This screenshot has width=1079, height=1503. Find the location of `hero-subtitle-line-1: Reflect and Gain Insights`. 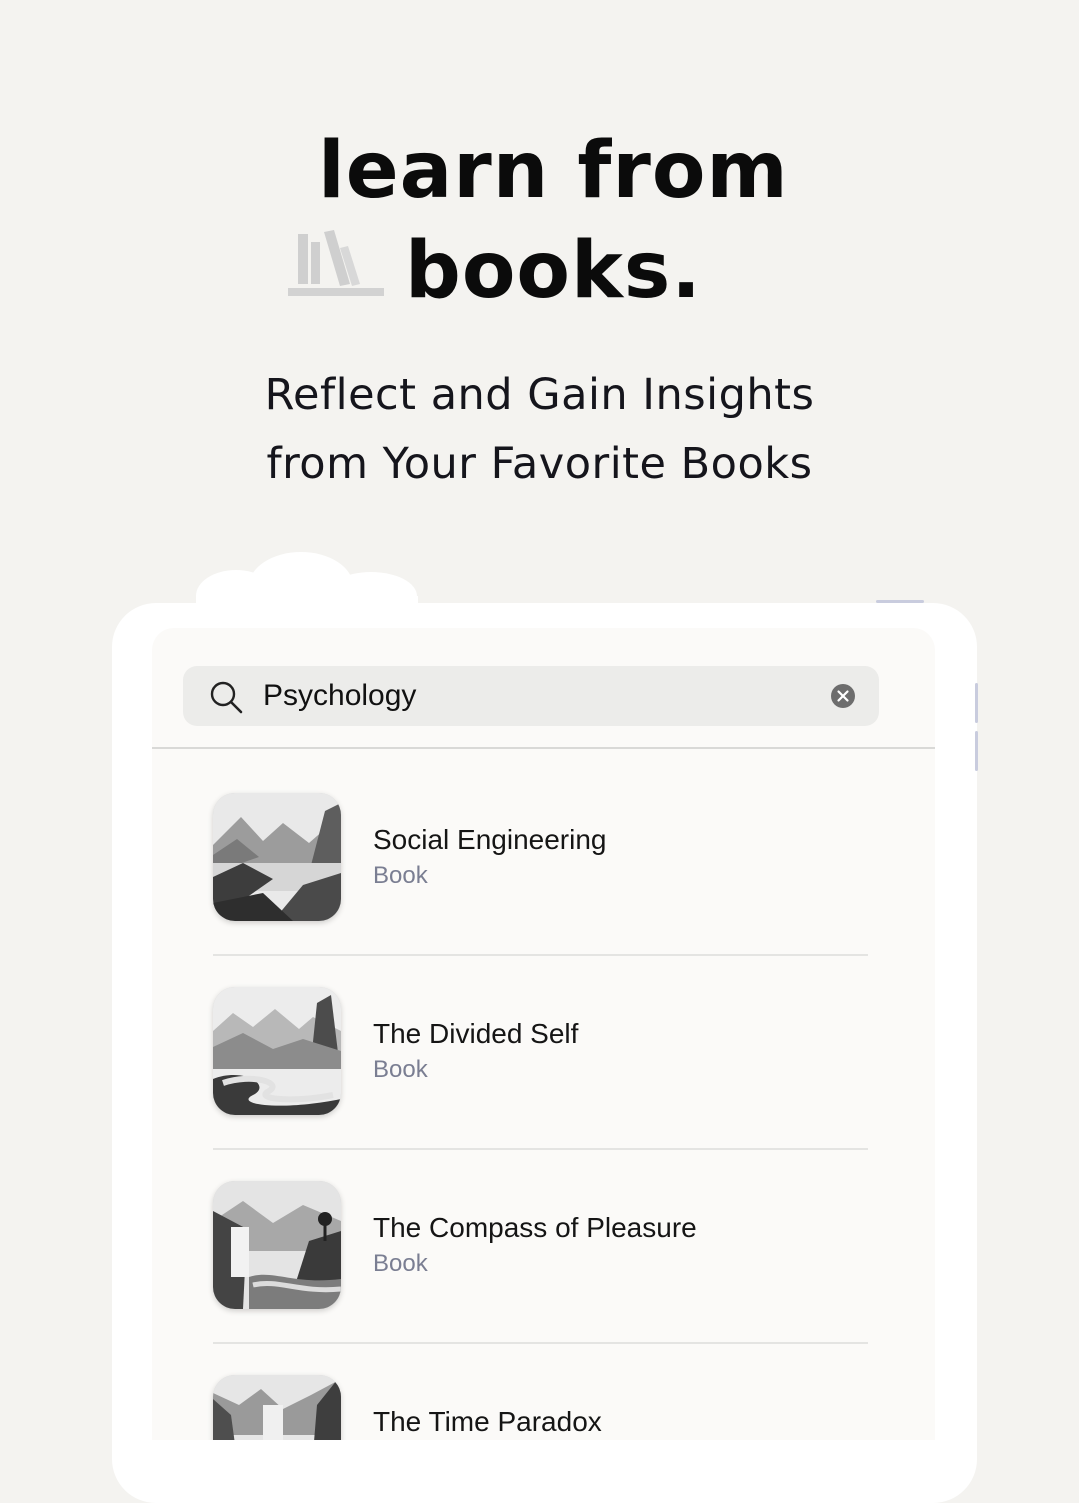

hero-subtitle-line-1: Reflect and Gain Insights is located at coordinates (539, 395).